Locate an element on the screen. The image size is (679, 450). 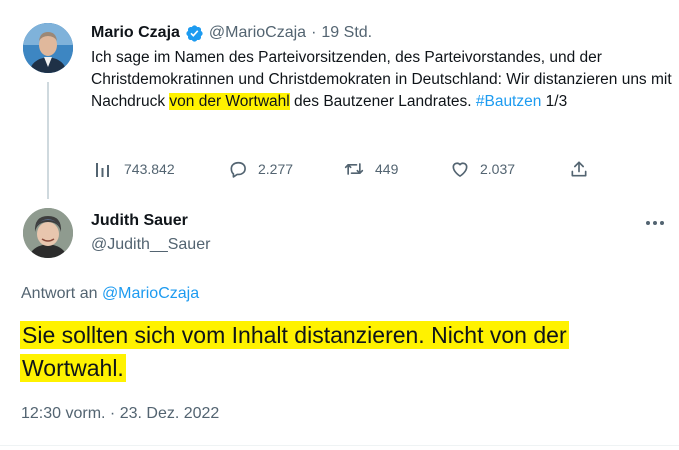
highlighted-phrase: von der Wortwahl is located at coordinates (229, 101).